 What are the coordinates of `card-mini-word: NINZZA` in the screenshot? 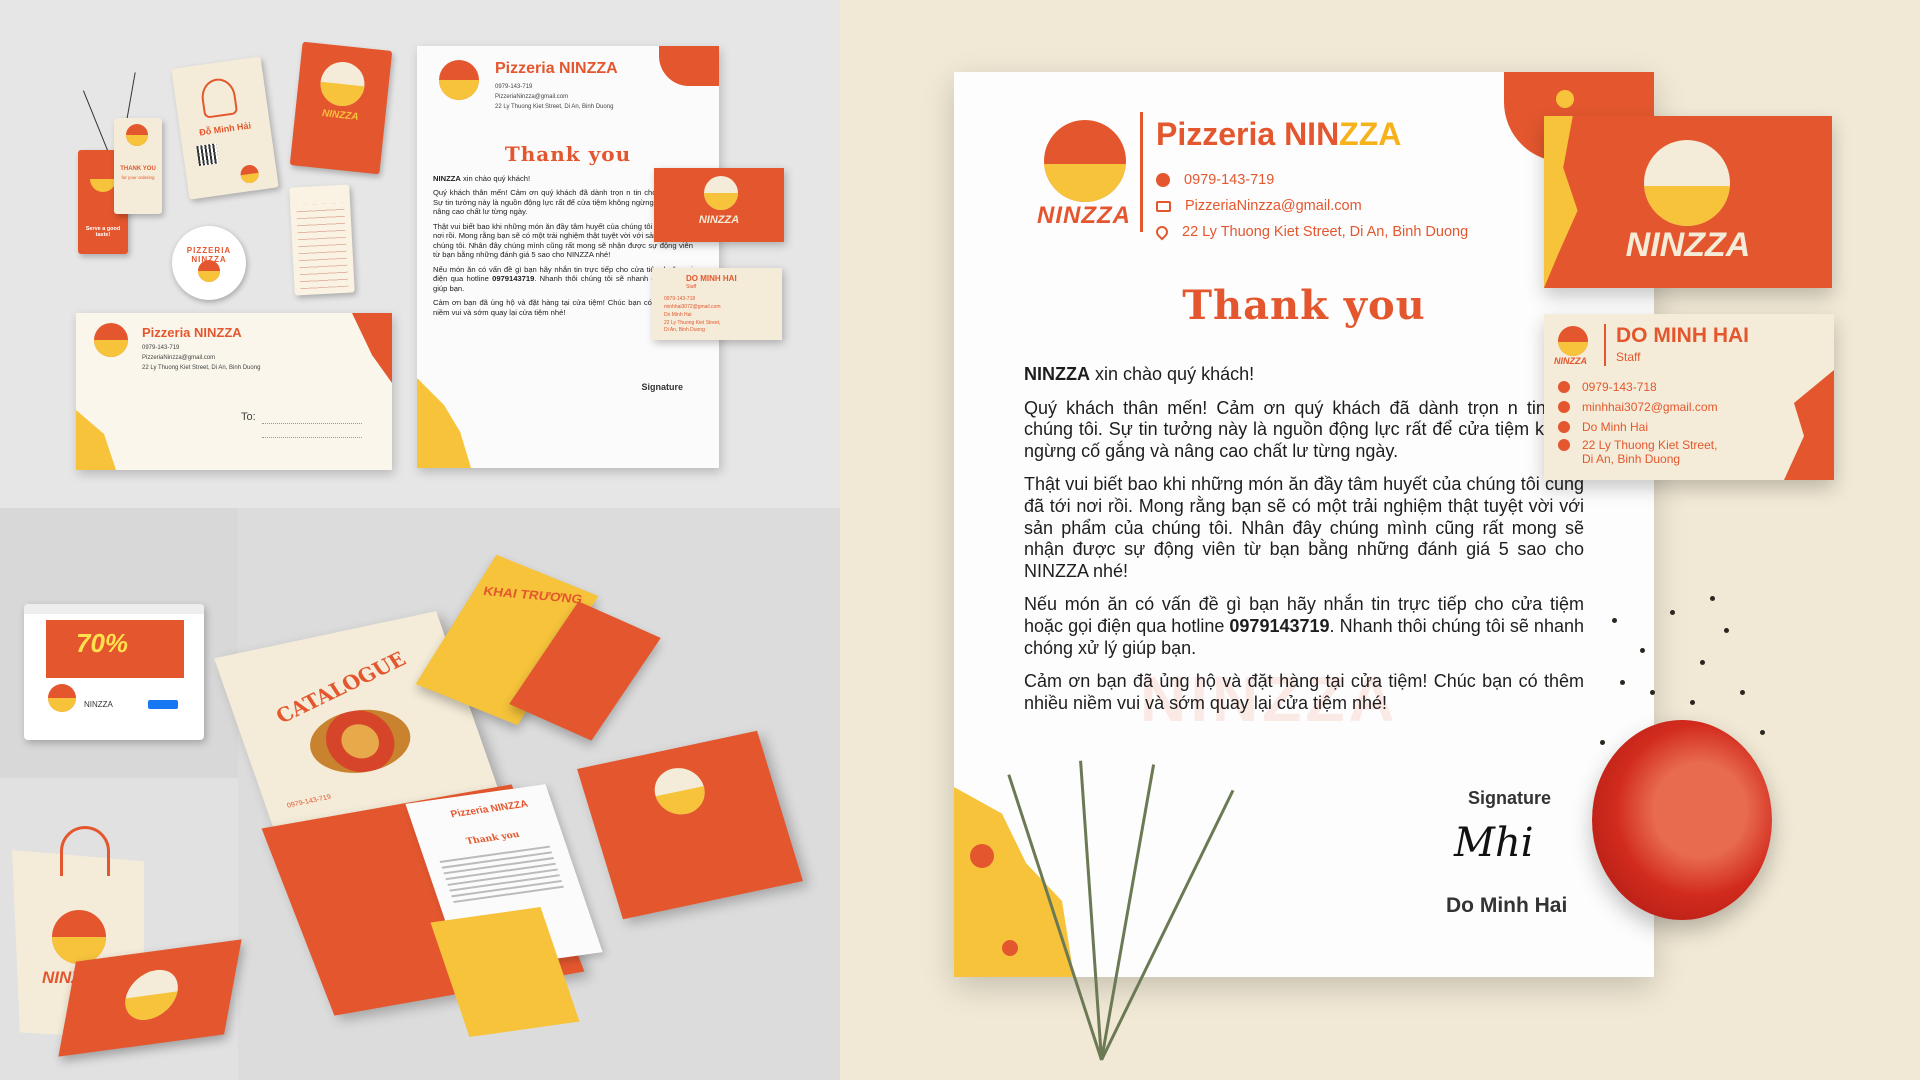 It's located at (1570, 361).